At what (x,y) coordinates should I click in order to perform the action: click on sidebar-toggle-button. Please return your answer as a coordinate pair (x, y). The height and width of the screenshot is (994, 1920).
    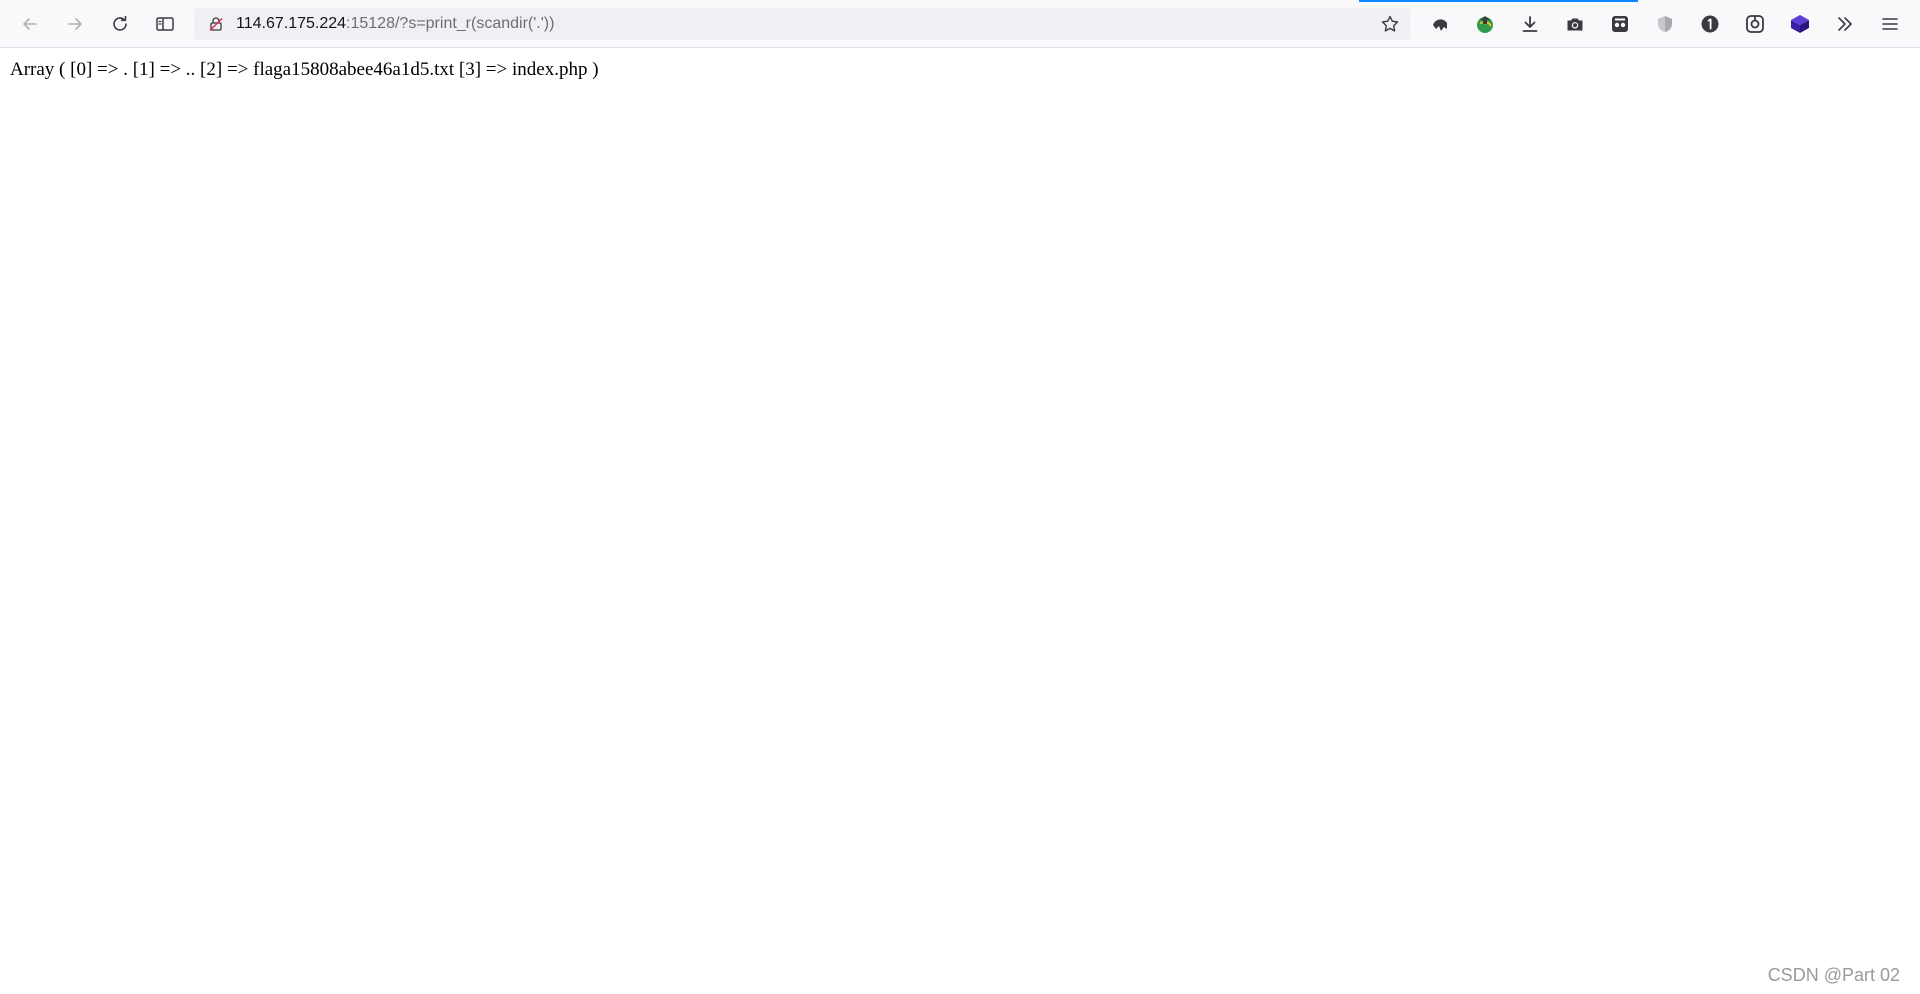
    Looking at the image, I should click on (165, 24).